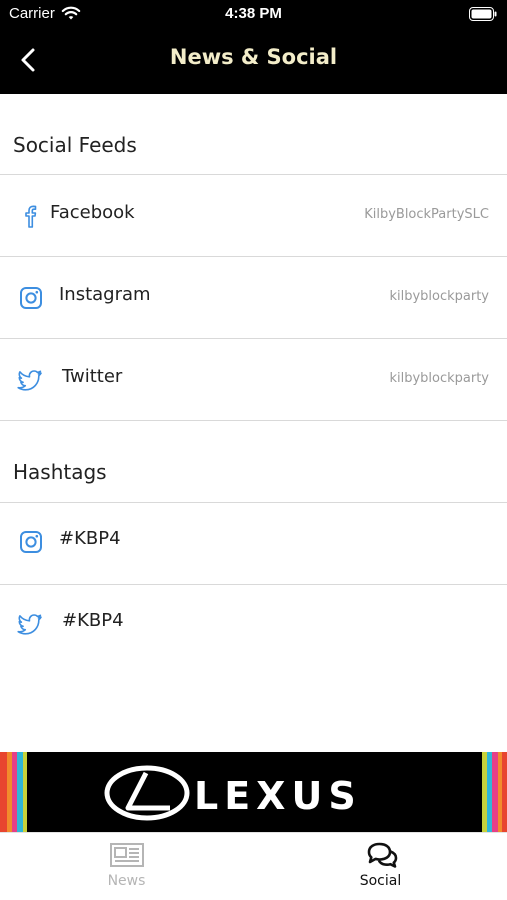  What do you see at coordinates (75, 145) in the screenshot?
I see `section-header-social-feeds: Social Feeds` at bounding box center [75, 145].